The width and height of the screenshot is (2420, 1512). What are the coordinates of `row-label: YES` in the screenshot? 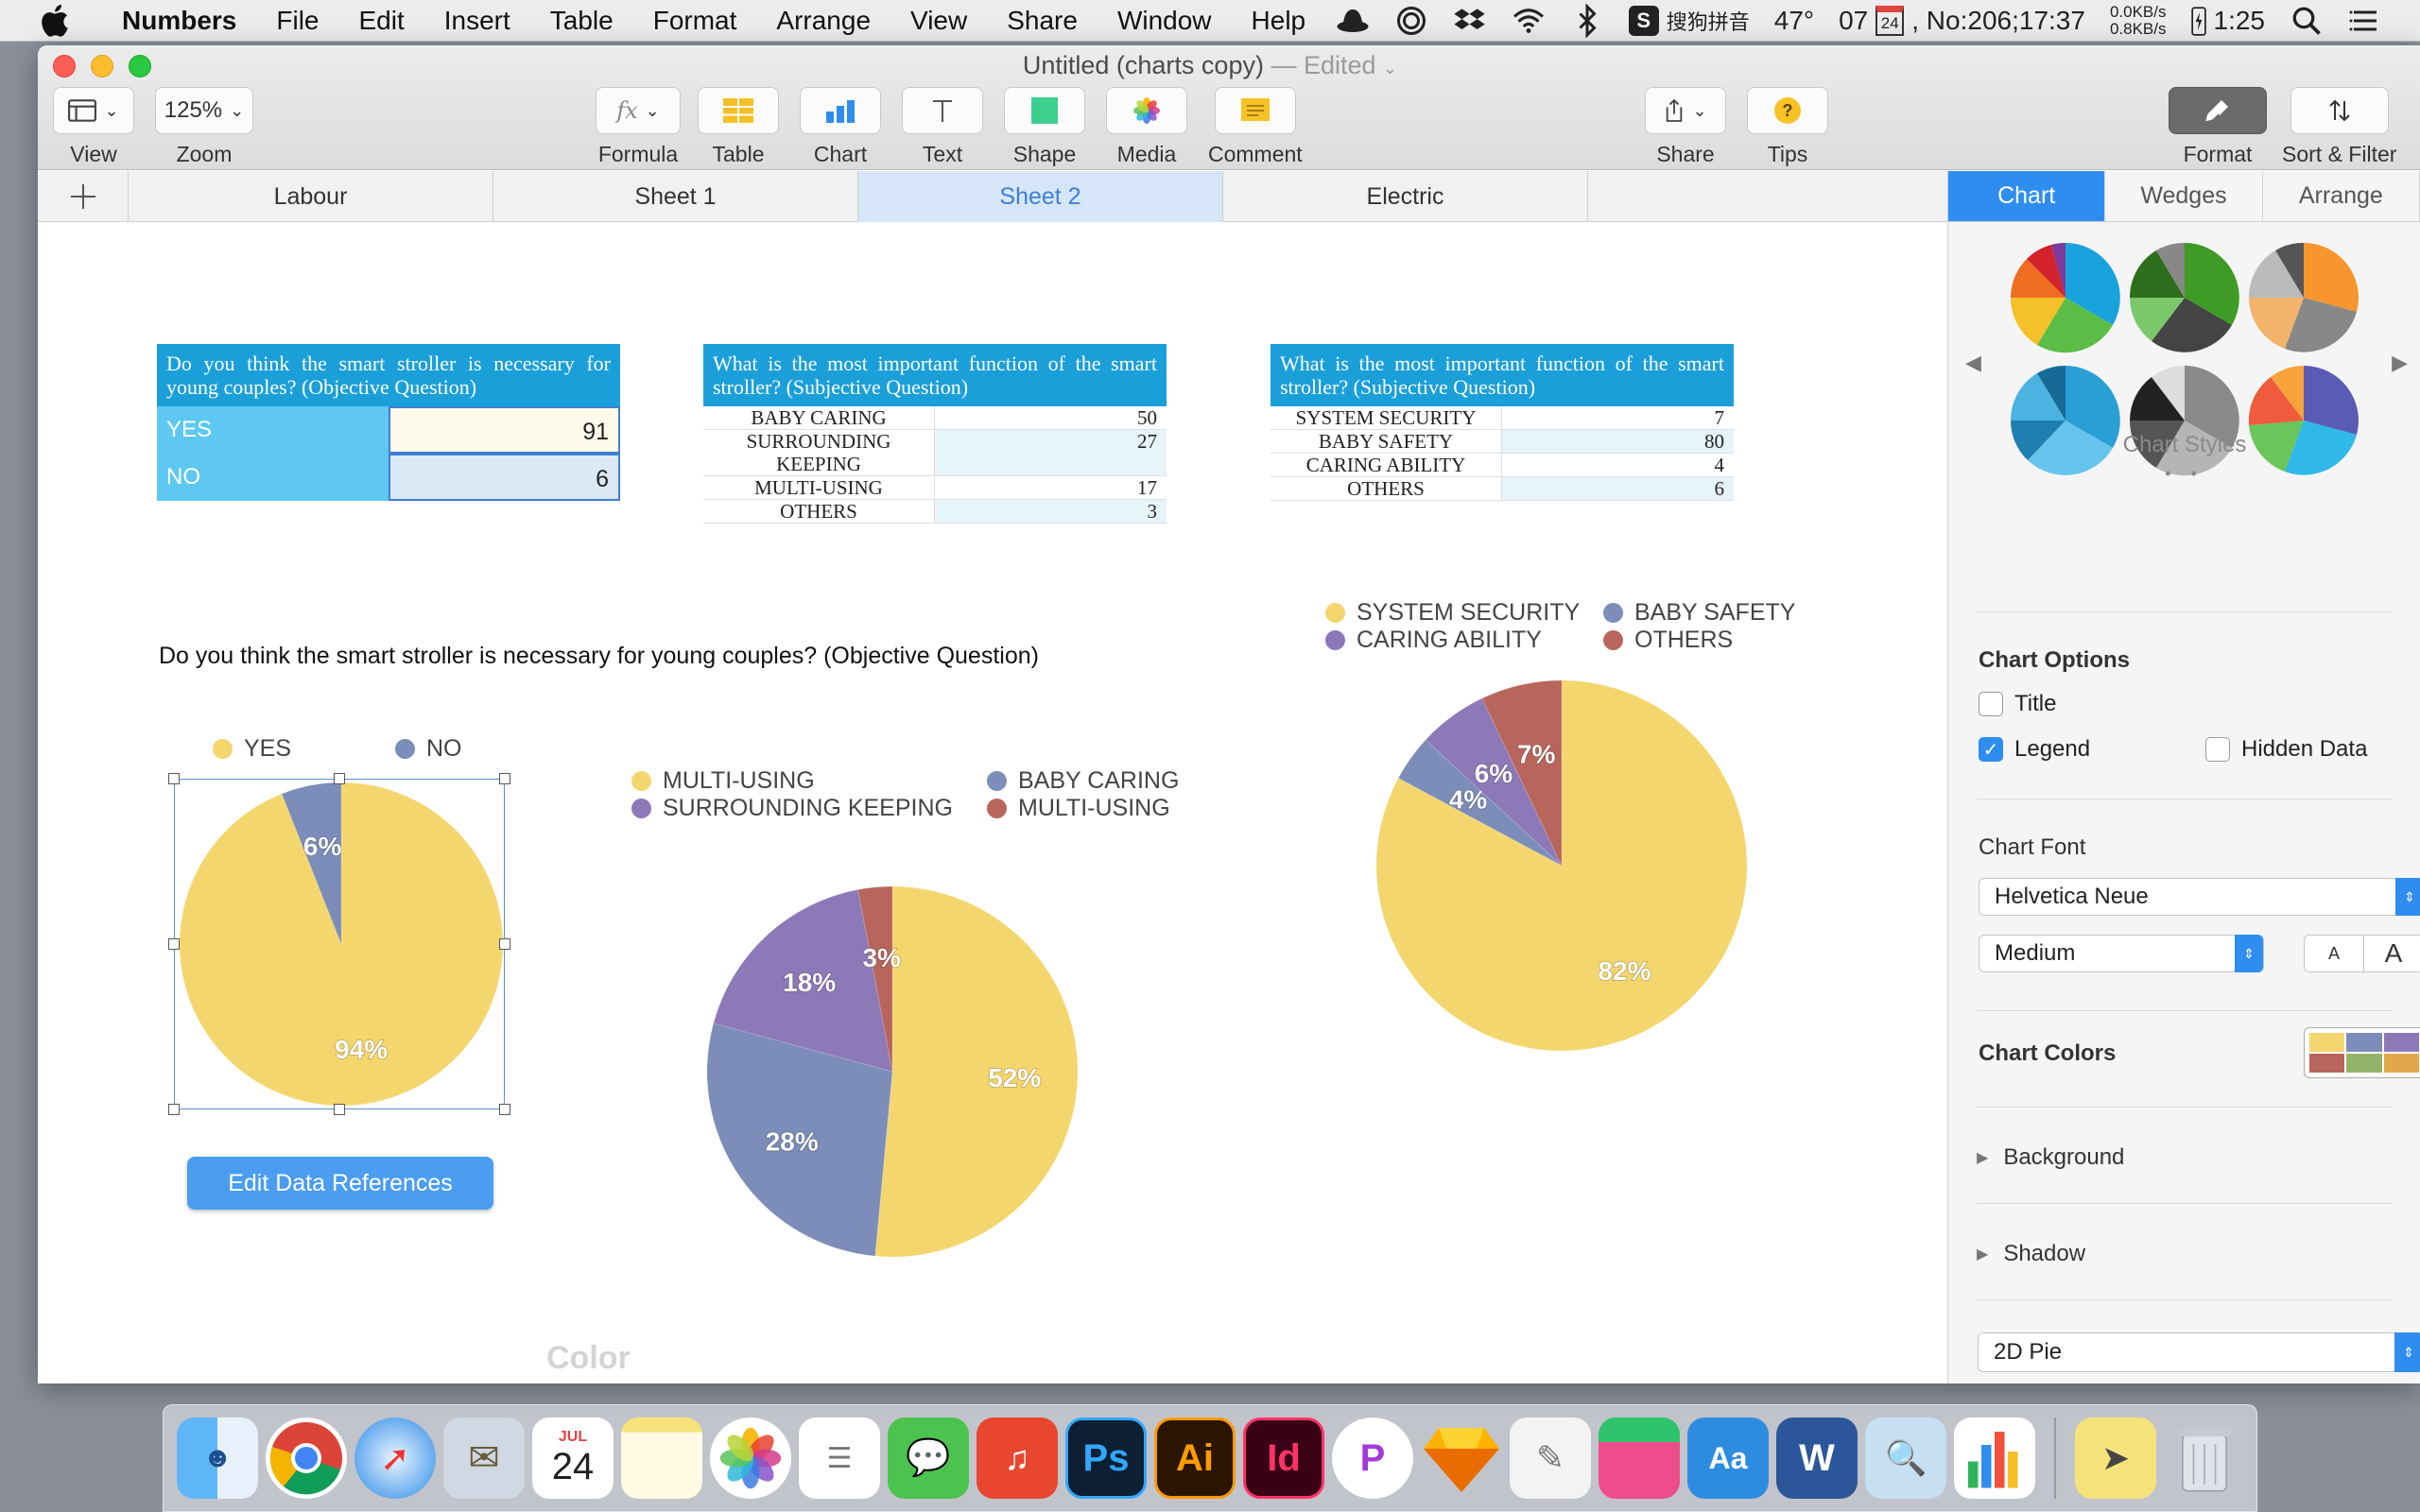 It's located at (273, 430).